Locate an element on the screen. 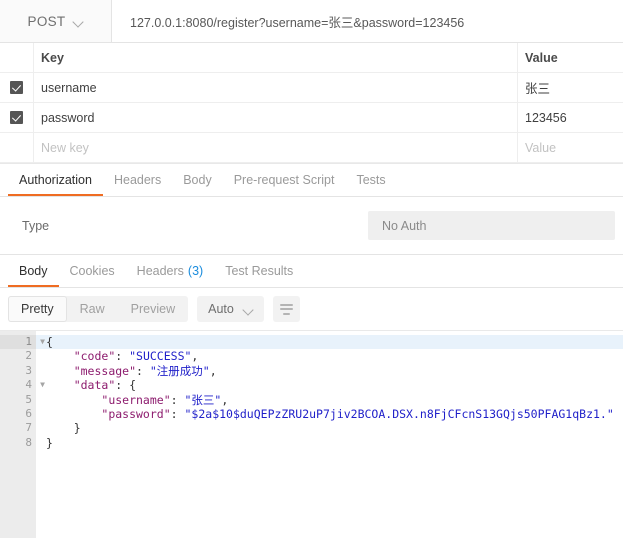 This screenshot has width=623, height=538. line-number: 1 ▼ is located at coordinates (22, 342).